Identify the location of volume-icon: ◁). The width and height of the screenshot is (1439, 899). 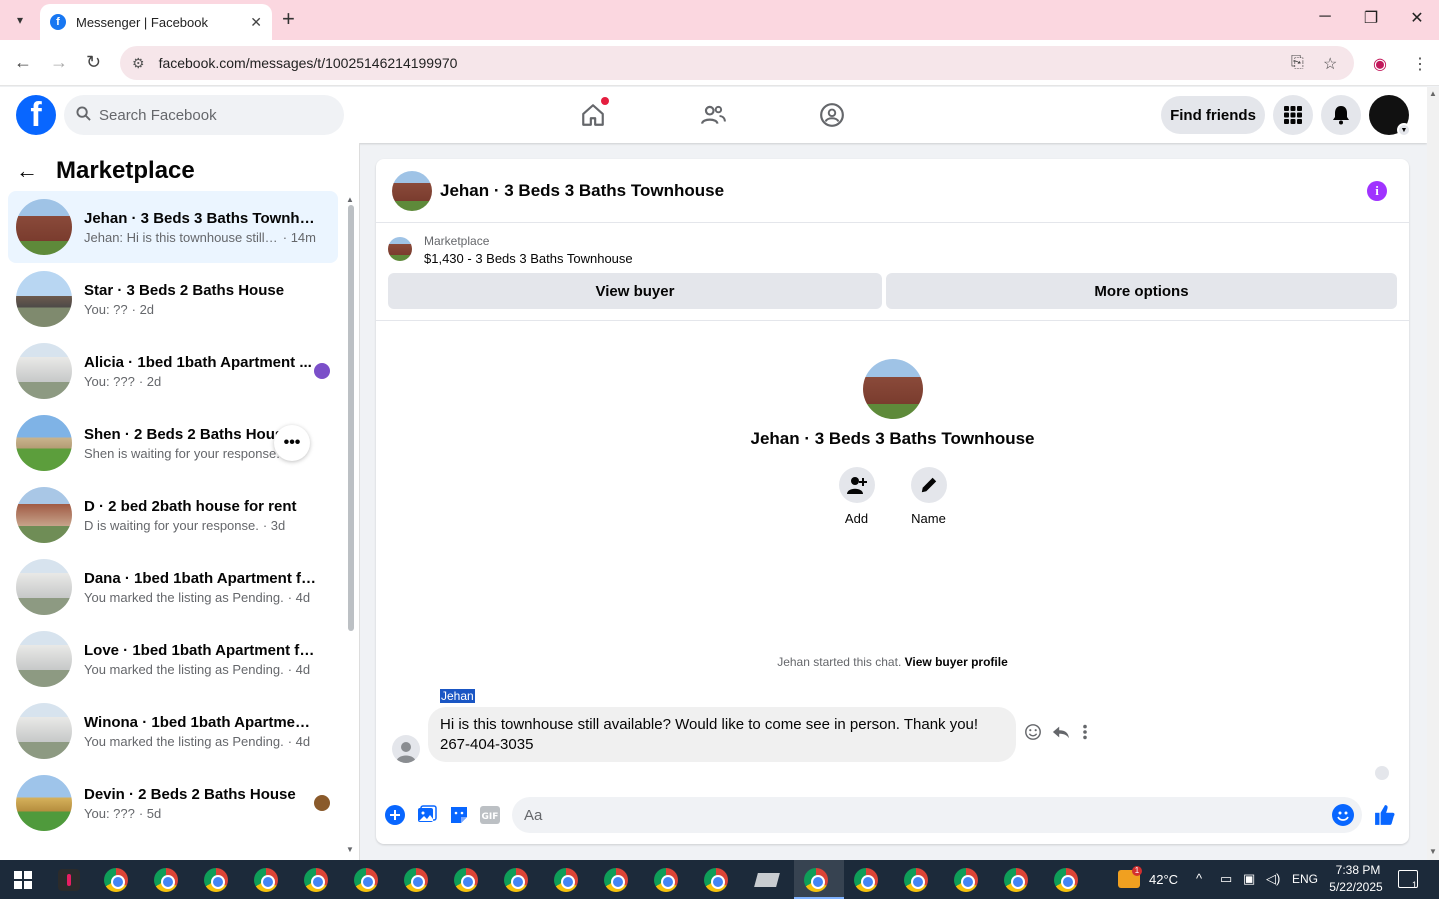
(1273, 879).